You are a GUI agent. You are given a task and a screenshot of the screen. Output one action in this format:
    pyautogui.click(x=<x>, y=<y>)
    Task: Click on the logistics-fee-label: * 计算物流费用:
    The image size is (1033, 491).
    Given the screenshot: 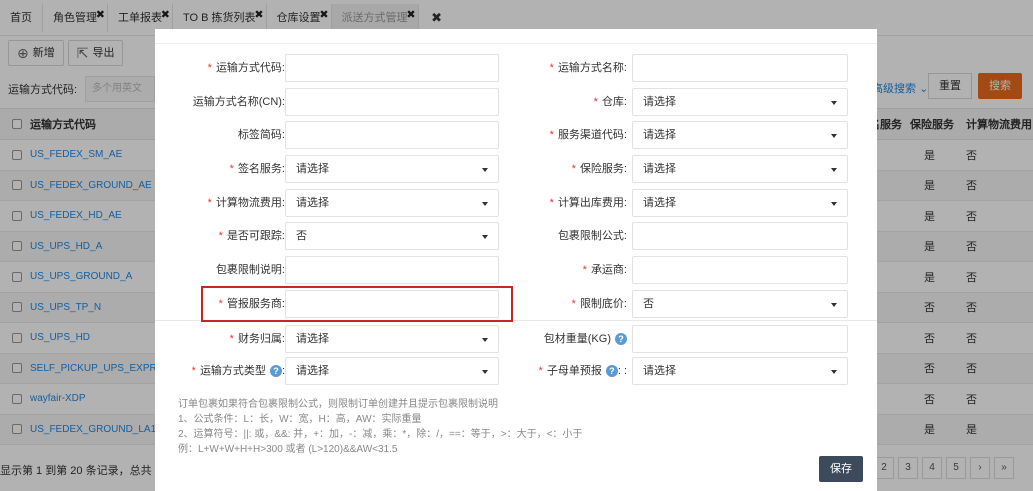 What is the action you would take?
    pyautogui.click(x=246, y=203)
    